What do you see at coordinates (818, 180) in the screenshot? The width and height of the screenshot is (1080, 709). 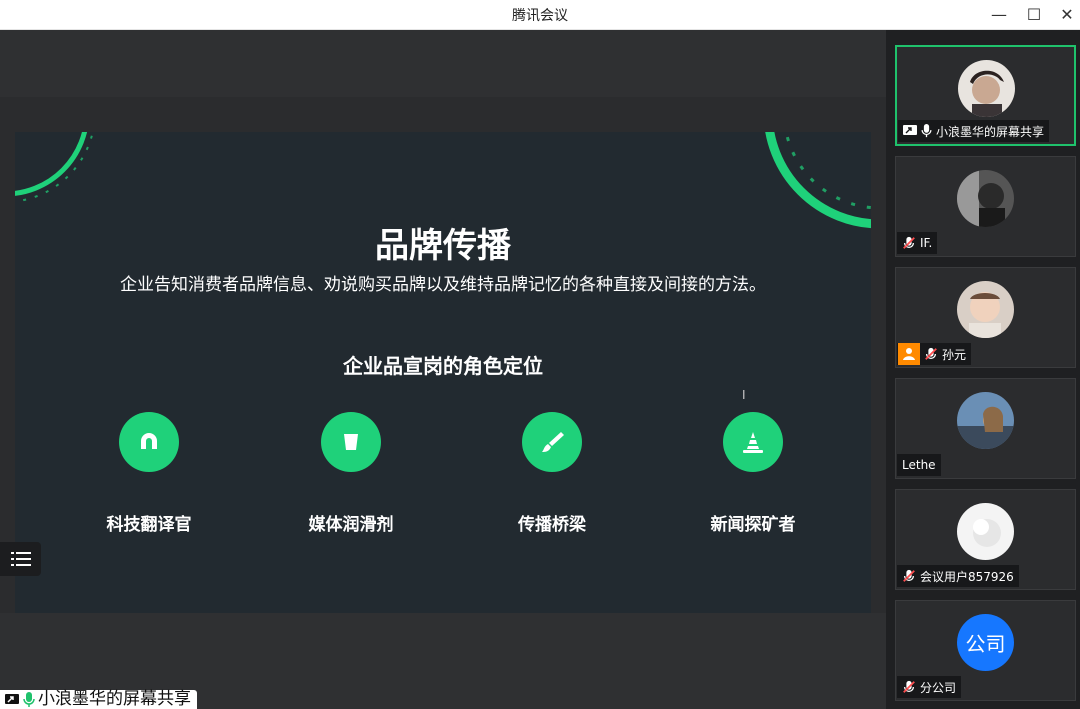 I see `gear-decoration-right` at bounding box center [818, 180].